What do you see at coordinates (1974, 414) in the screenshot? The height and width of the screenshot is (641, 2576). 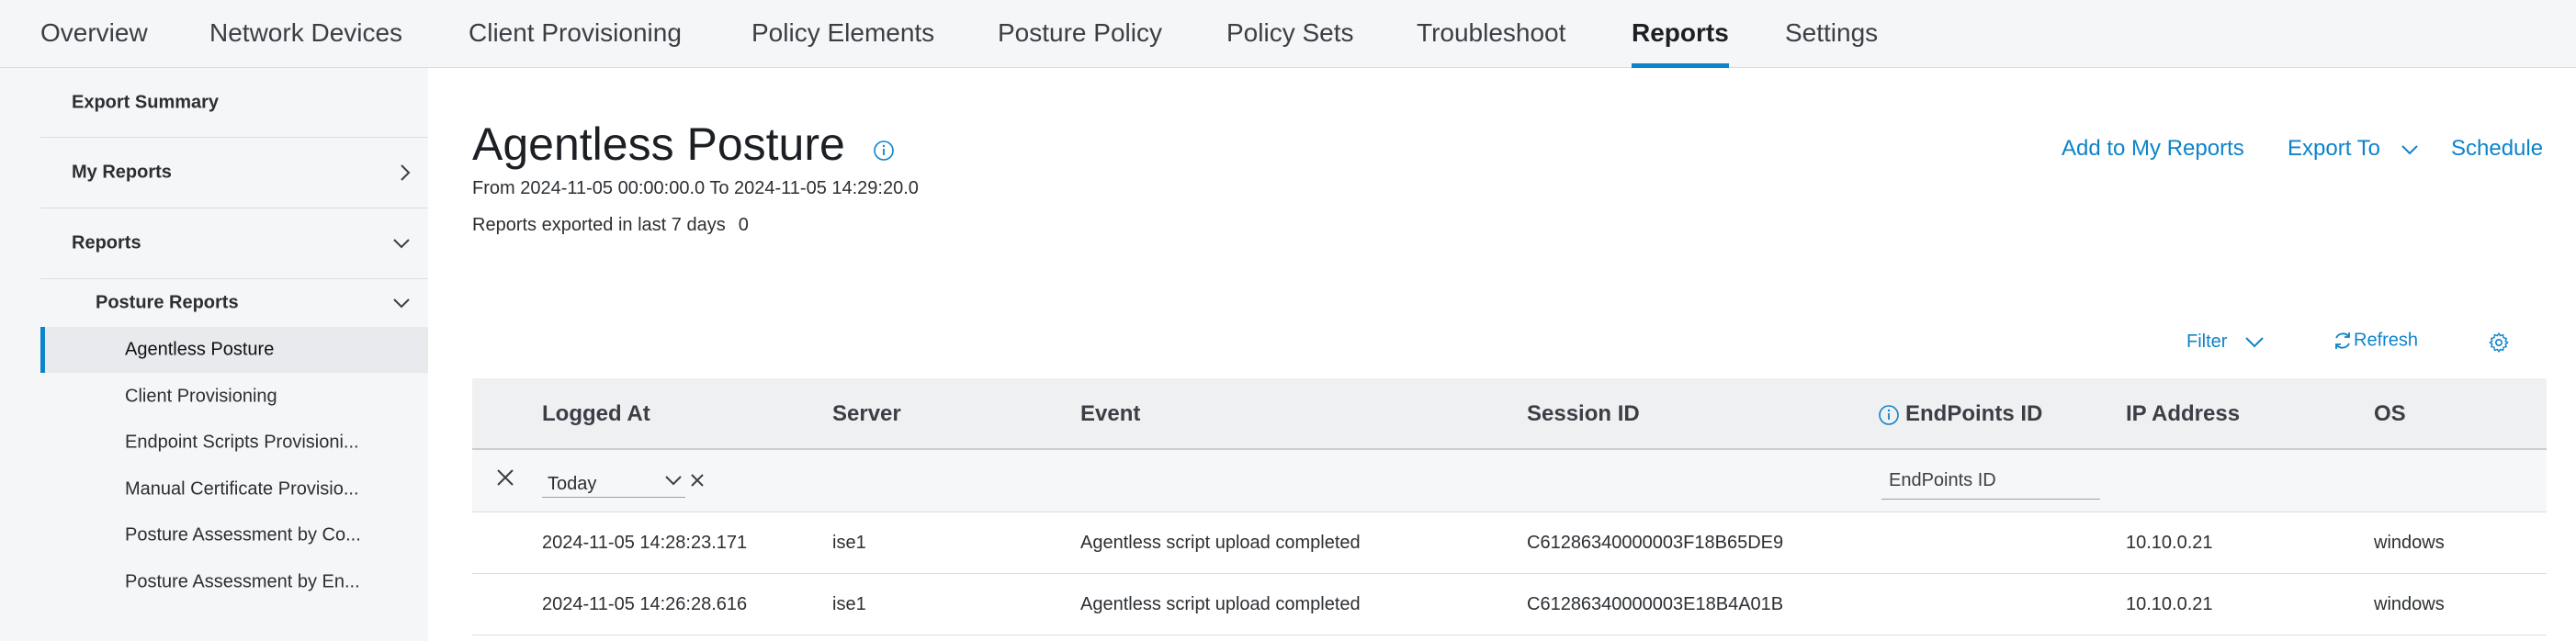 I see `column-header-label: EndPoints ID` at bounding box center [1974, 414].